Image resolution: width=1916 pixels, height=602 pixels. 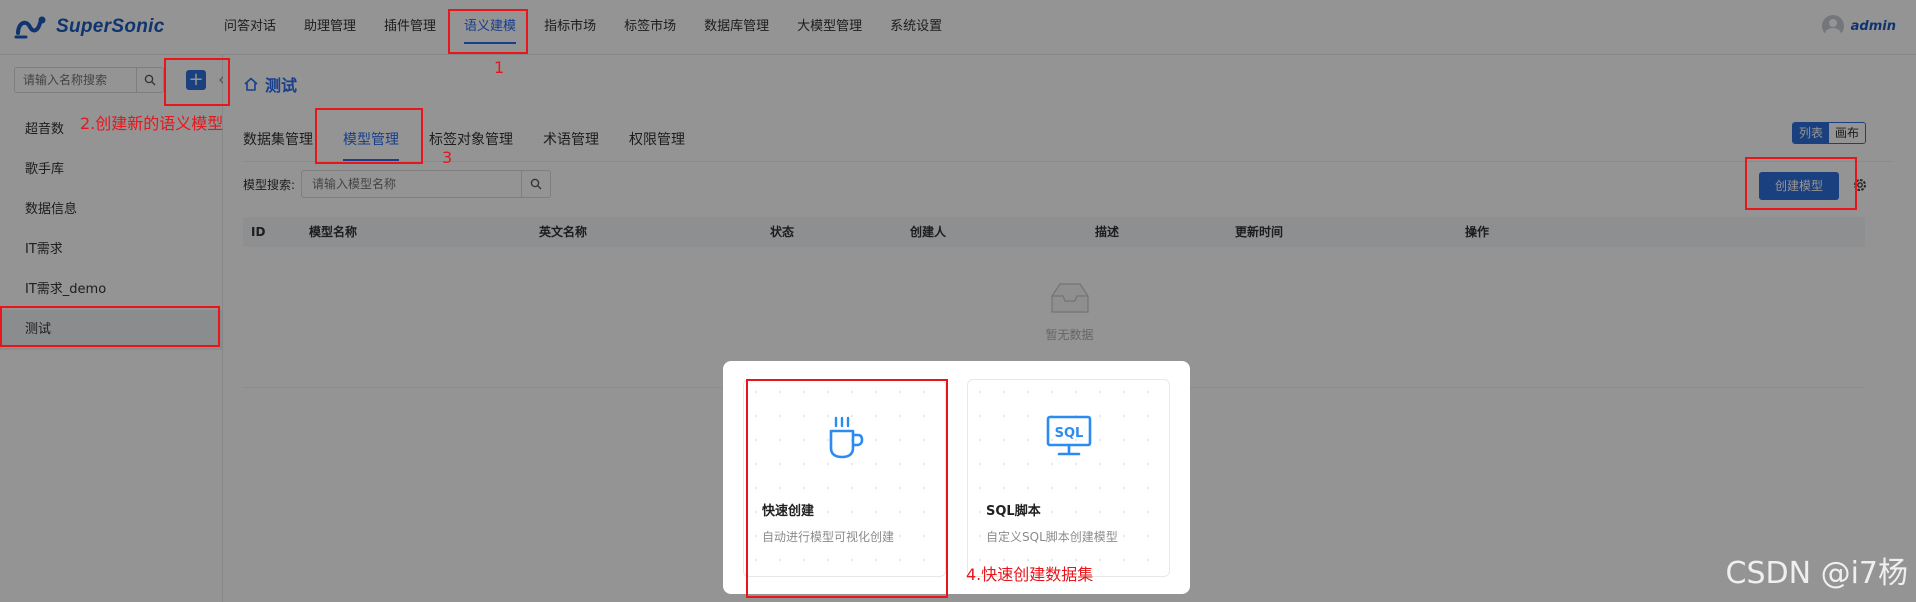 I want to click on sql-script-title: SQL脚本, so click(x=1013, y=511).